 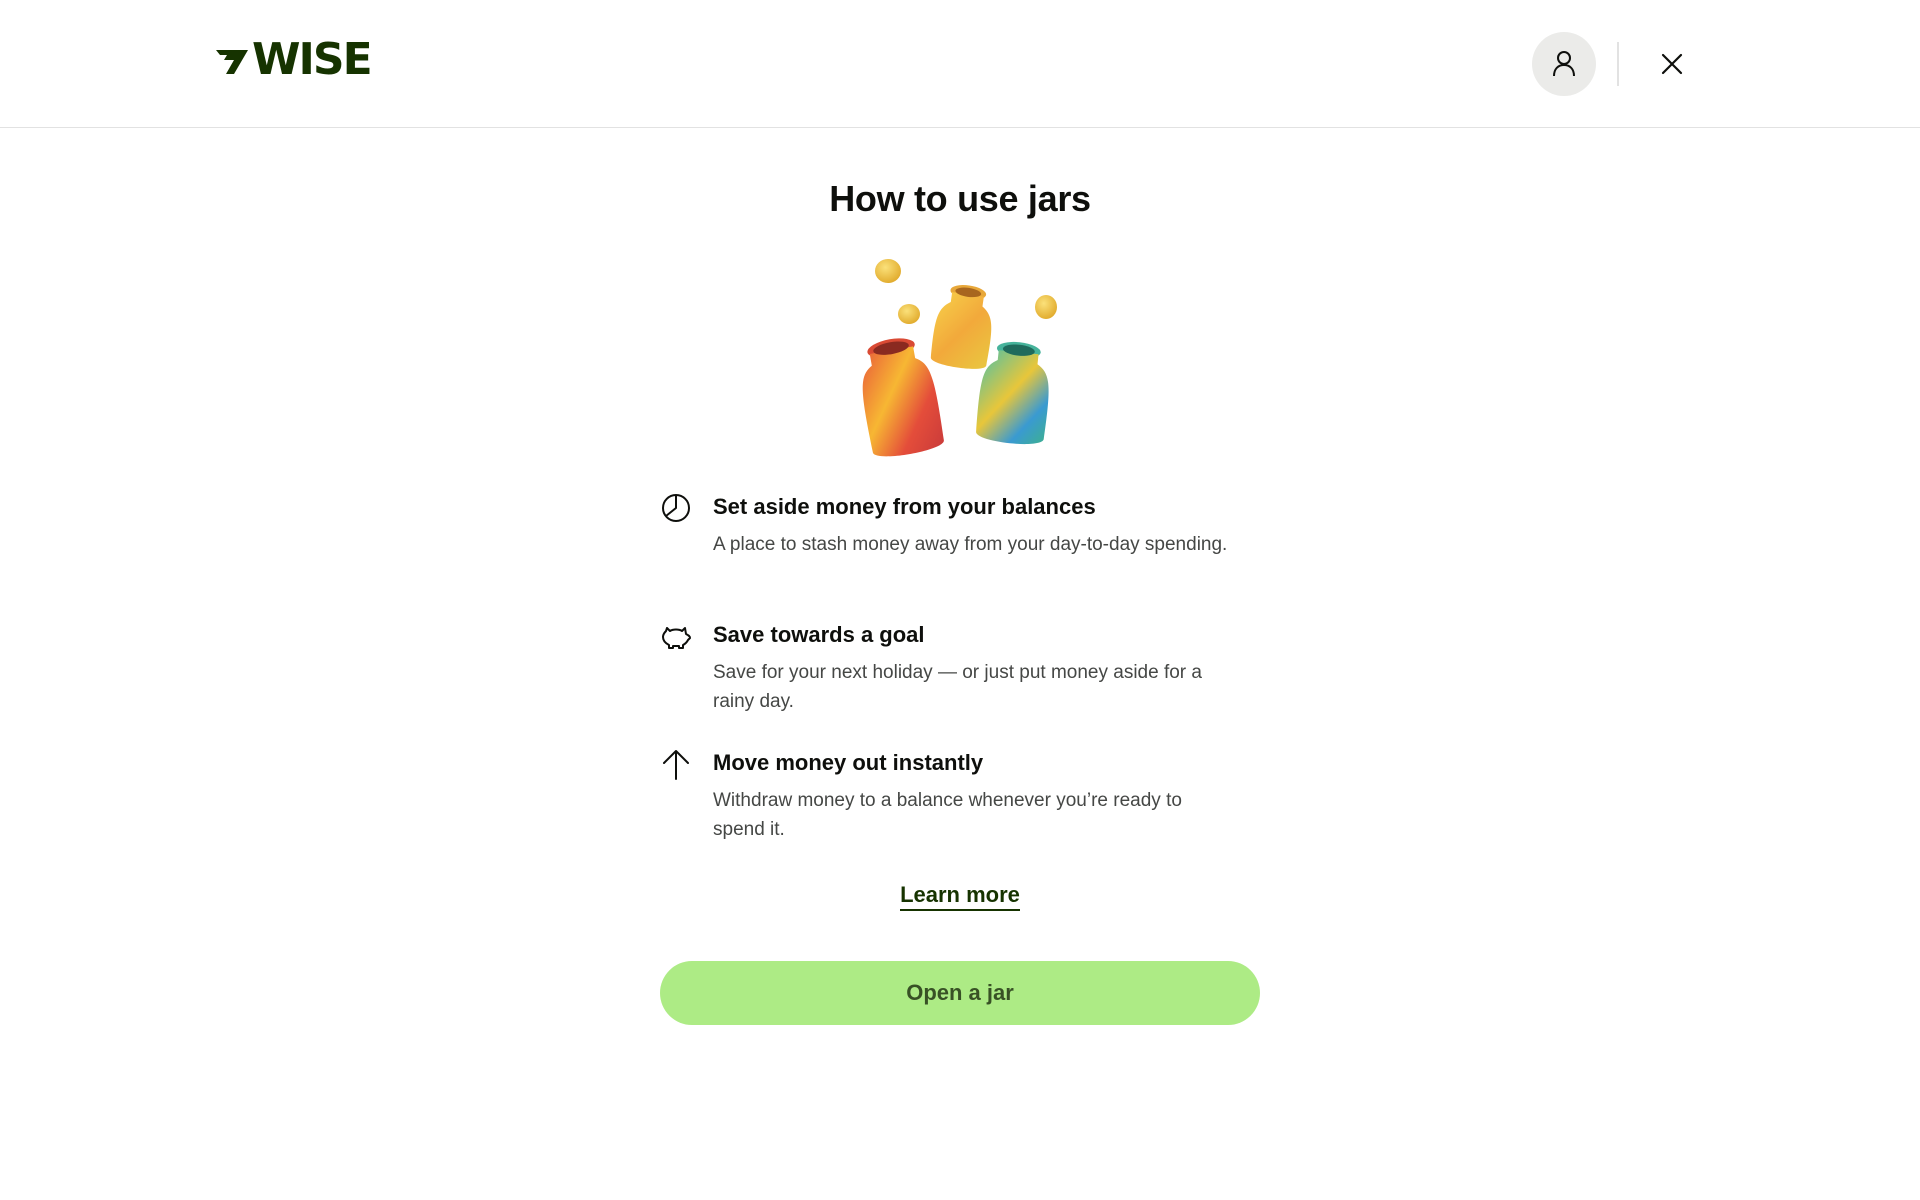 I want to click on learn-more-link: Learn more, so click(x=960, y=896).